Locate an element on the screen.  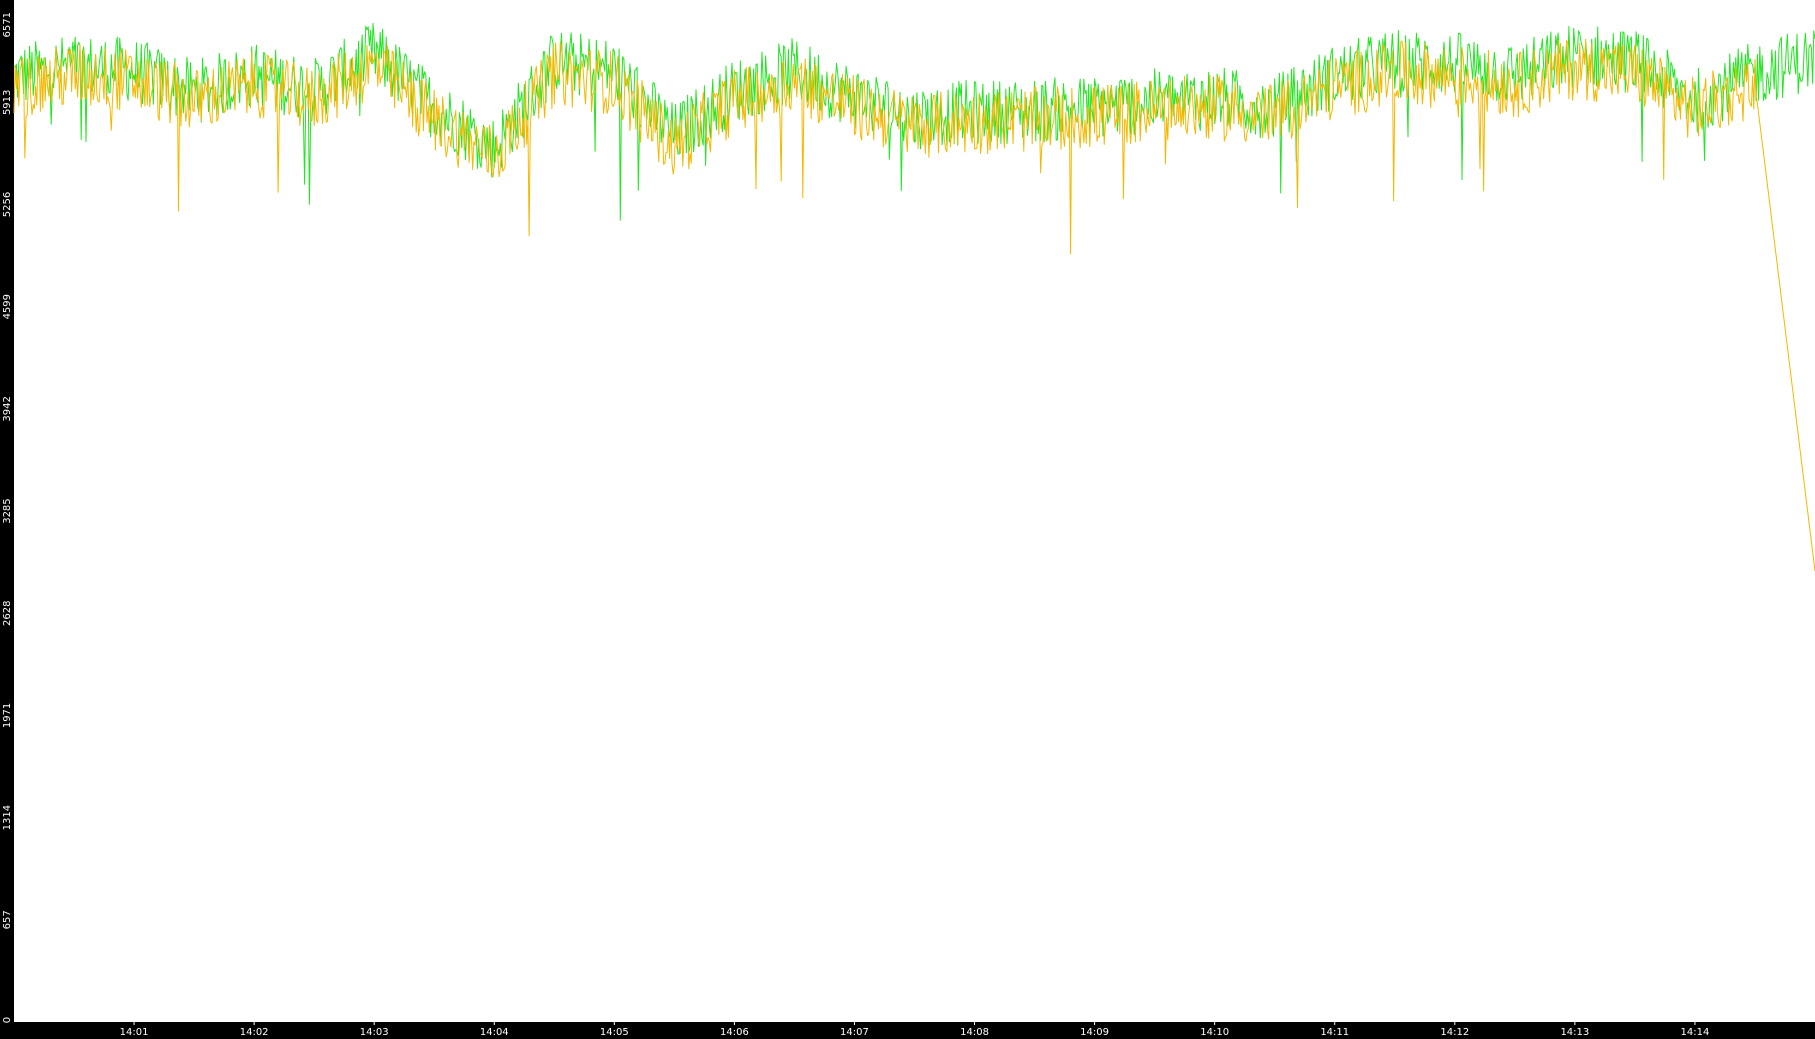
y-tick-label: 3942 is located at coordinates (7, 408).